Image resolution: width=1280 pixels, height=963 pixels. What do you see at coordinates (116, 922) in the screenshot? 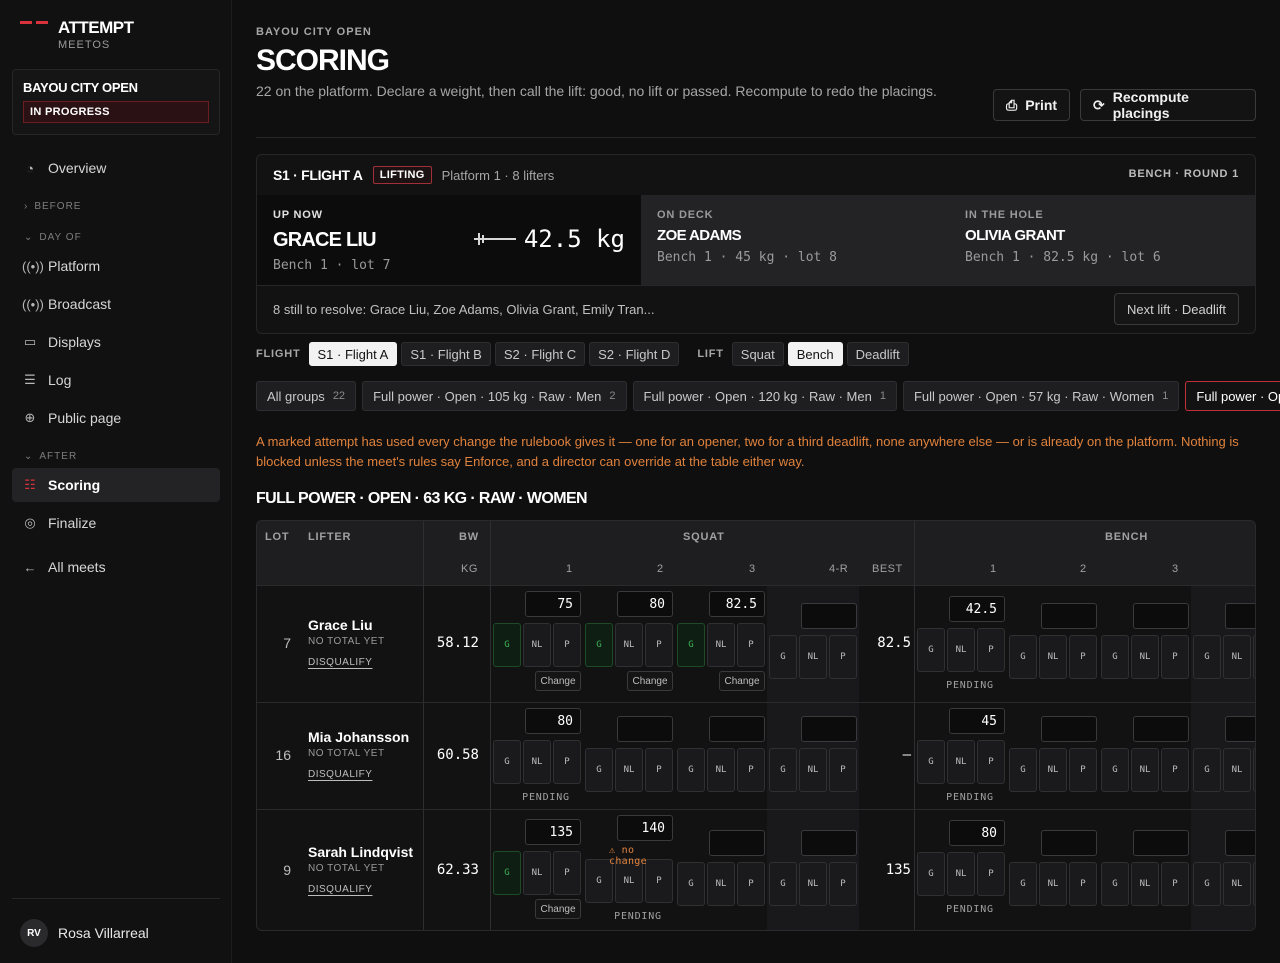
I see `user-menu: RV Rosa Villarreal` at bounding box center [116, 922].